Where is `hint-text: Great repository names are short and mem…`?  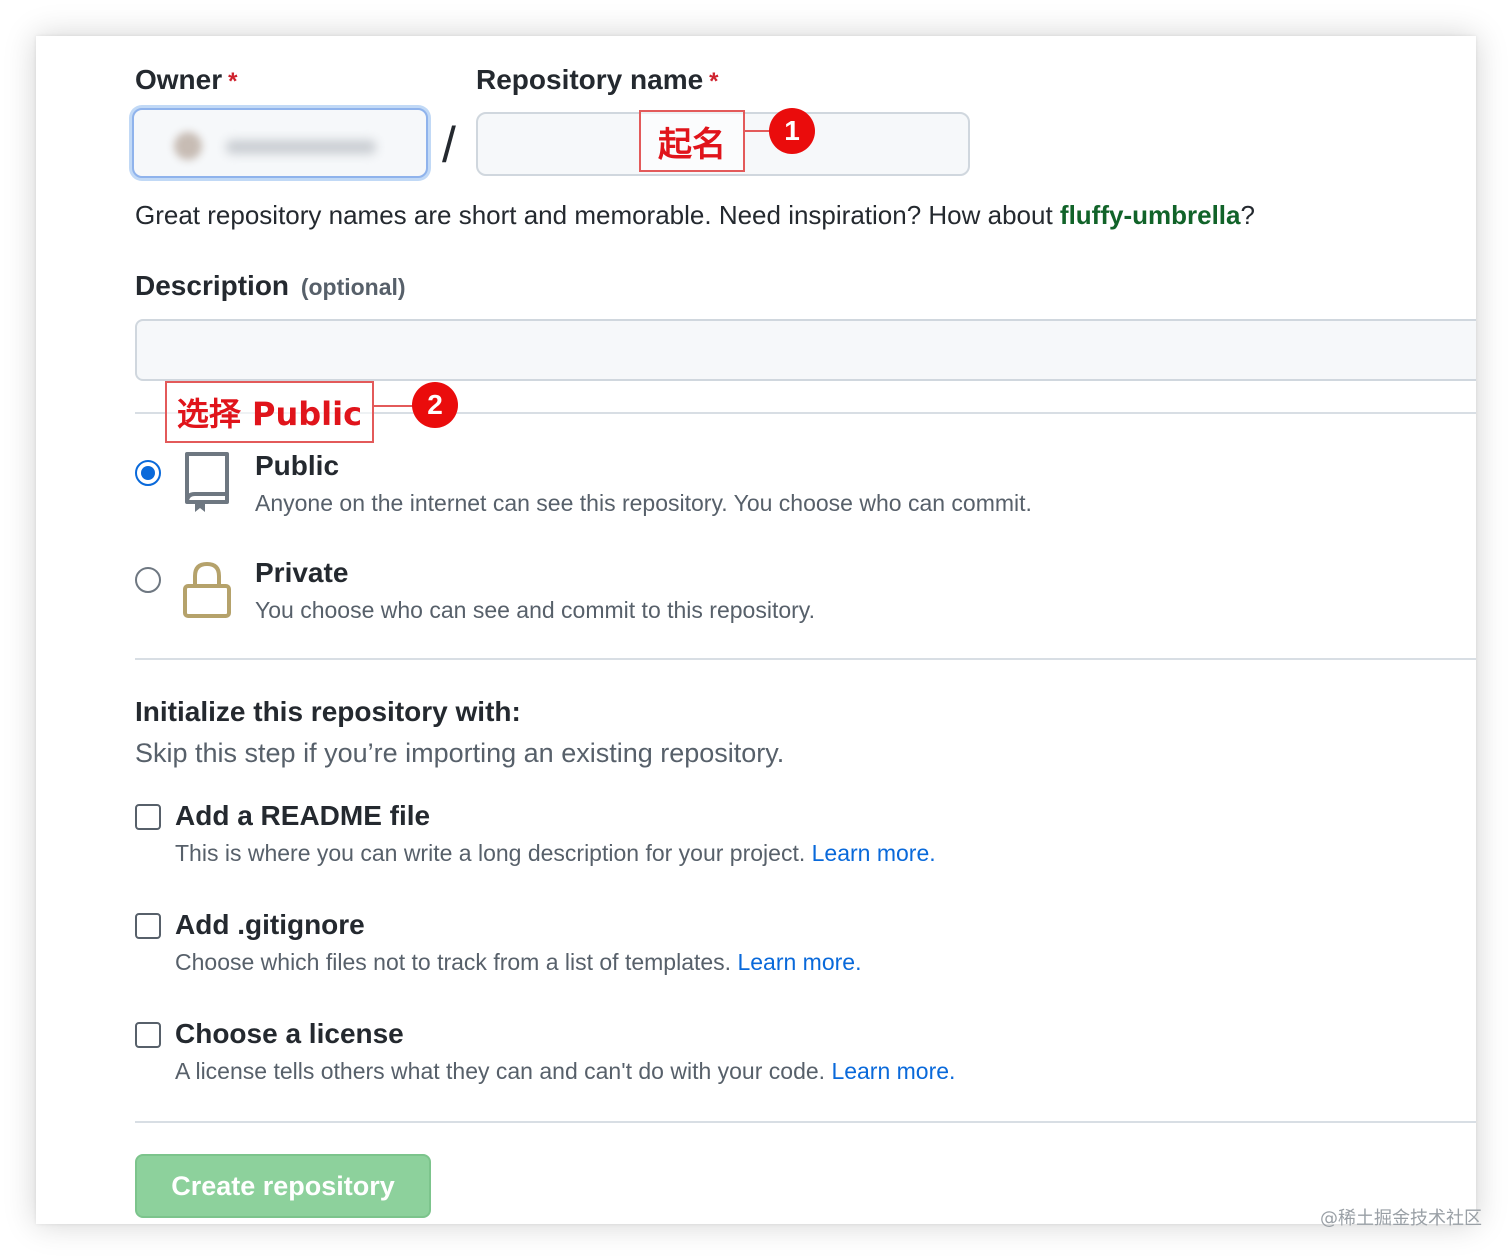 hint-text: Great repository names are short and mem… is located at coordinates (597, 215).